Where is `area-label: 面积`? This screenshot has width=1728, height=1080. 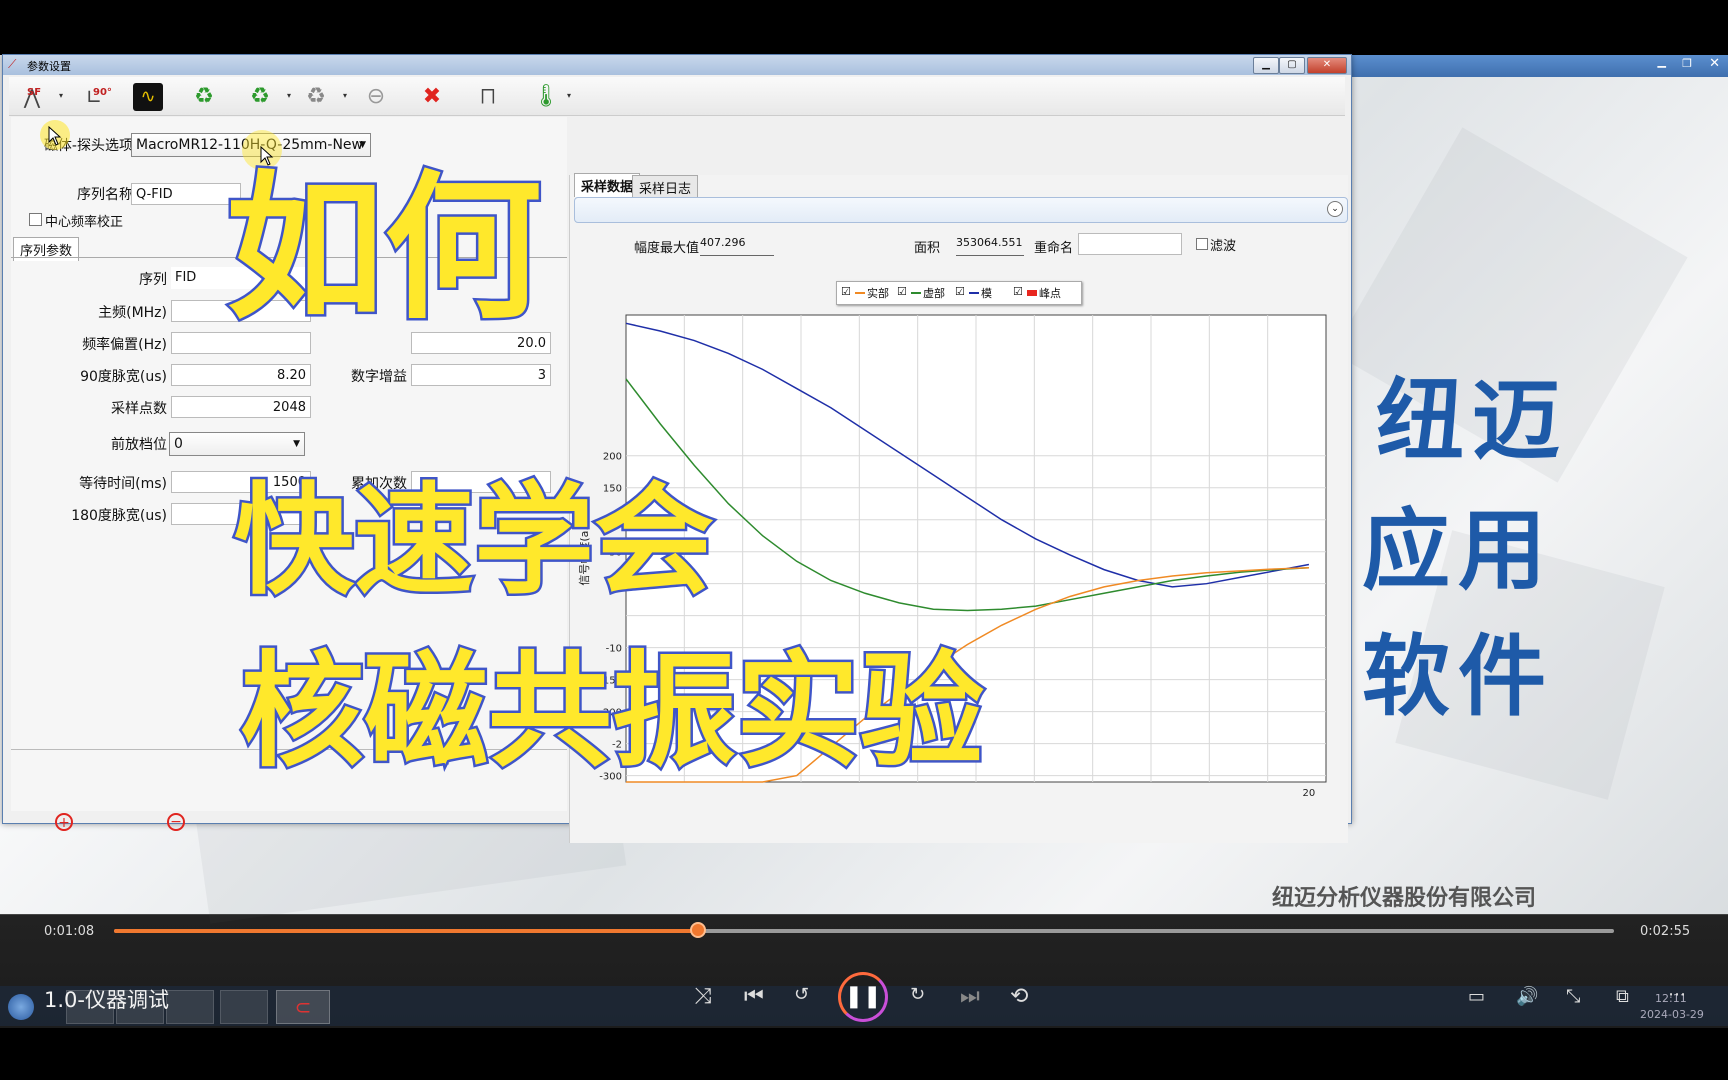 area-label: 面积 is located at coordinates (927, 248).